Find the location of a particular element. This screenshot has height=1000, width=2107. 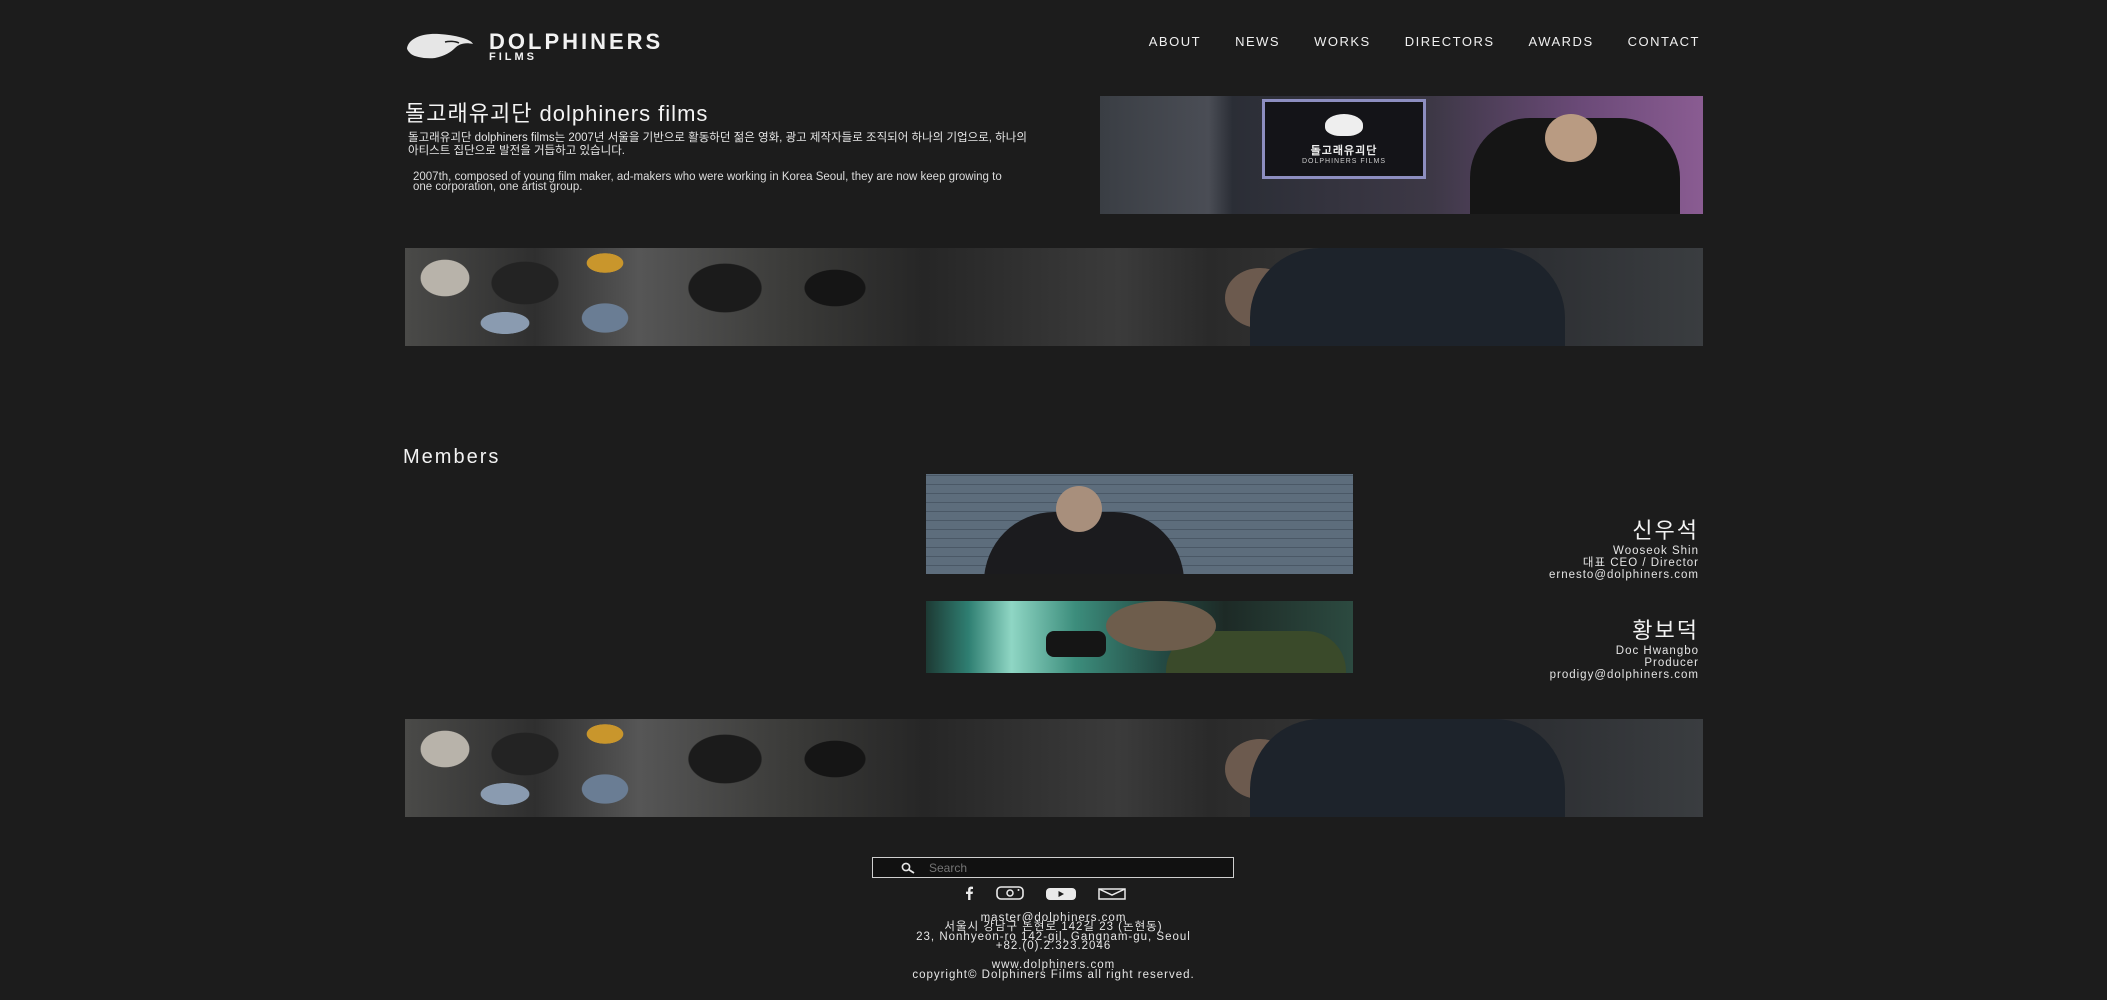

banner-image-bottom is located at coordinates (1054, 768).